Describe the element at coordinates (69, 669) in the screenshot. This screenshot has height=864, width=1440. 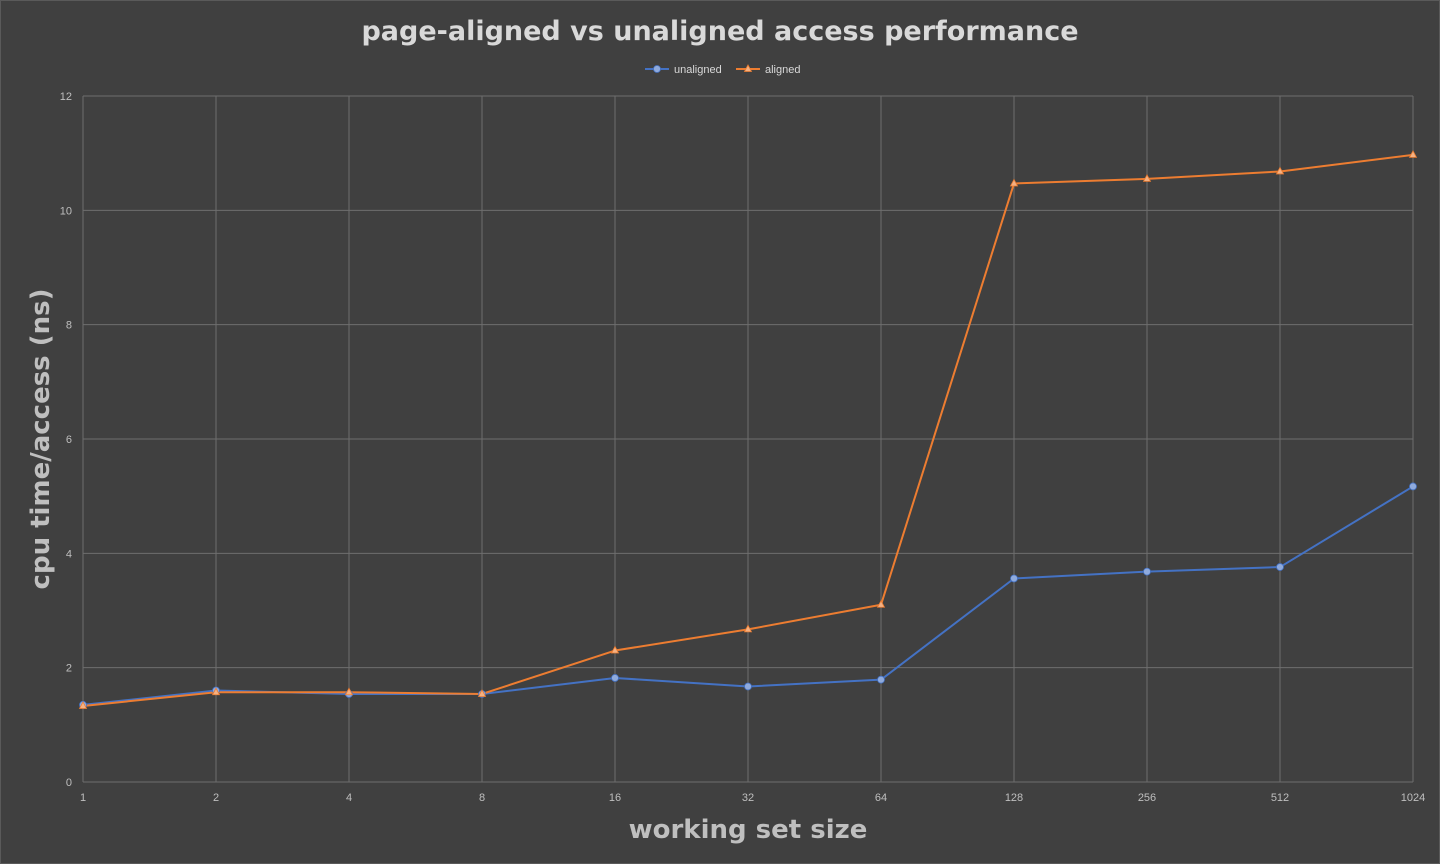
I see `y-tick-label: 2` at that location.